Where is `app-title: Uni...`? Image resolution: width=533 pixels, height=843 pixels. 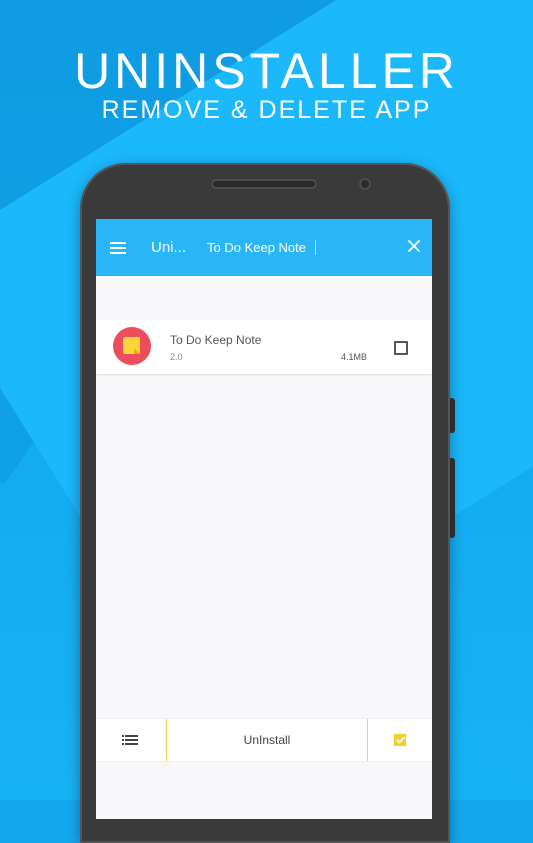 app-title: Uni... is located at coordinates (169, 247).